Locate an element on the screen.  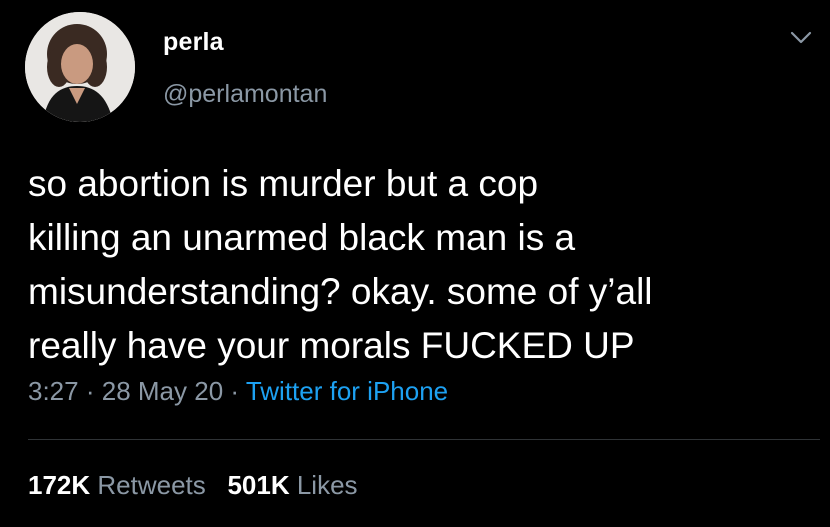
tweet-stats: 172K Retweets 501K Likes is located at coordinates (193, 485).